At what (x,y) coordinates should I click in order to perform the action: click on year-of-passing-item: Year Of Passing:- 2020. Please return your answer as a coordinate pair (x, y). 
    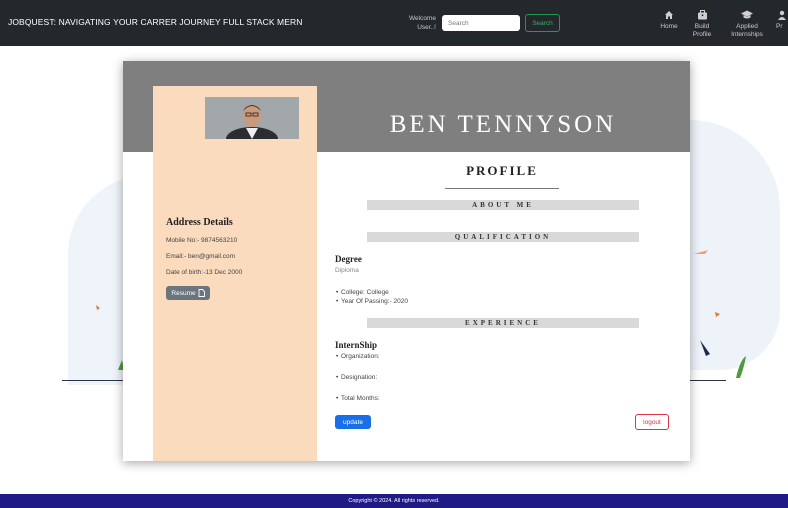
    Looking at the image, I should click on (372, 301).